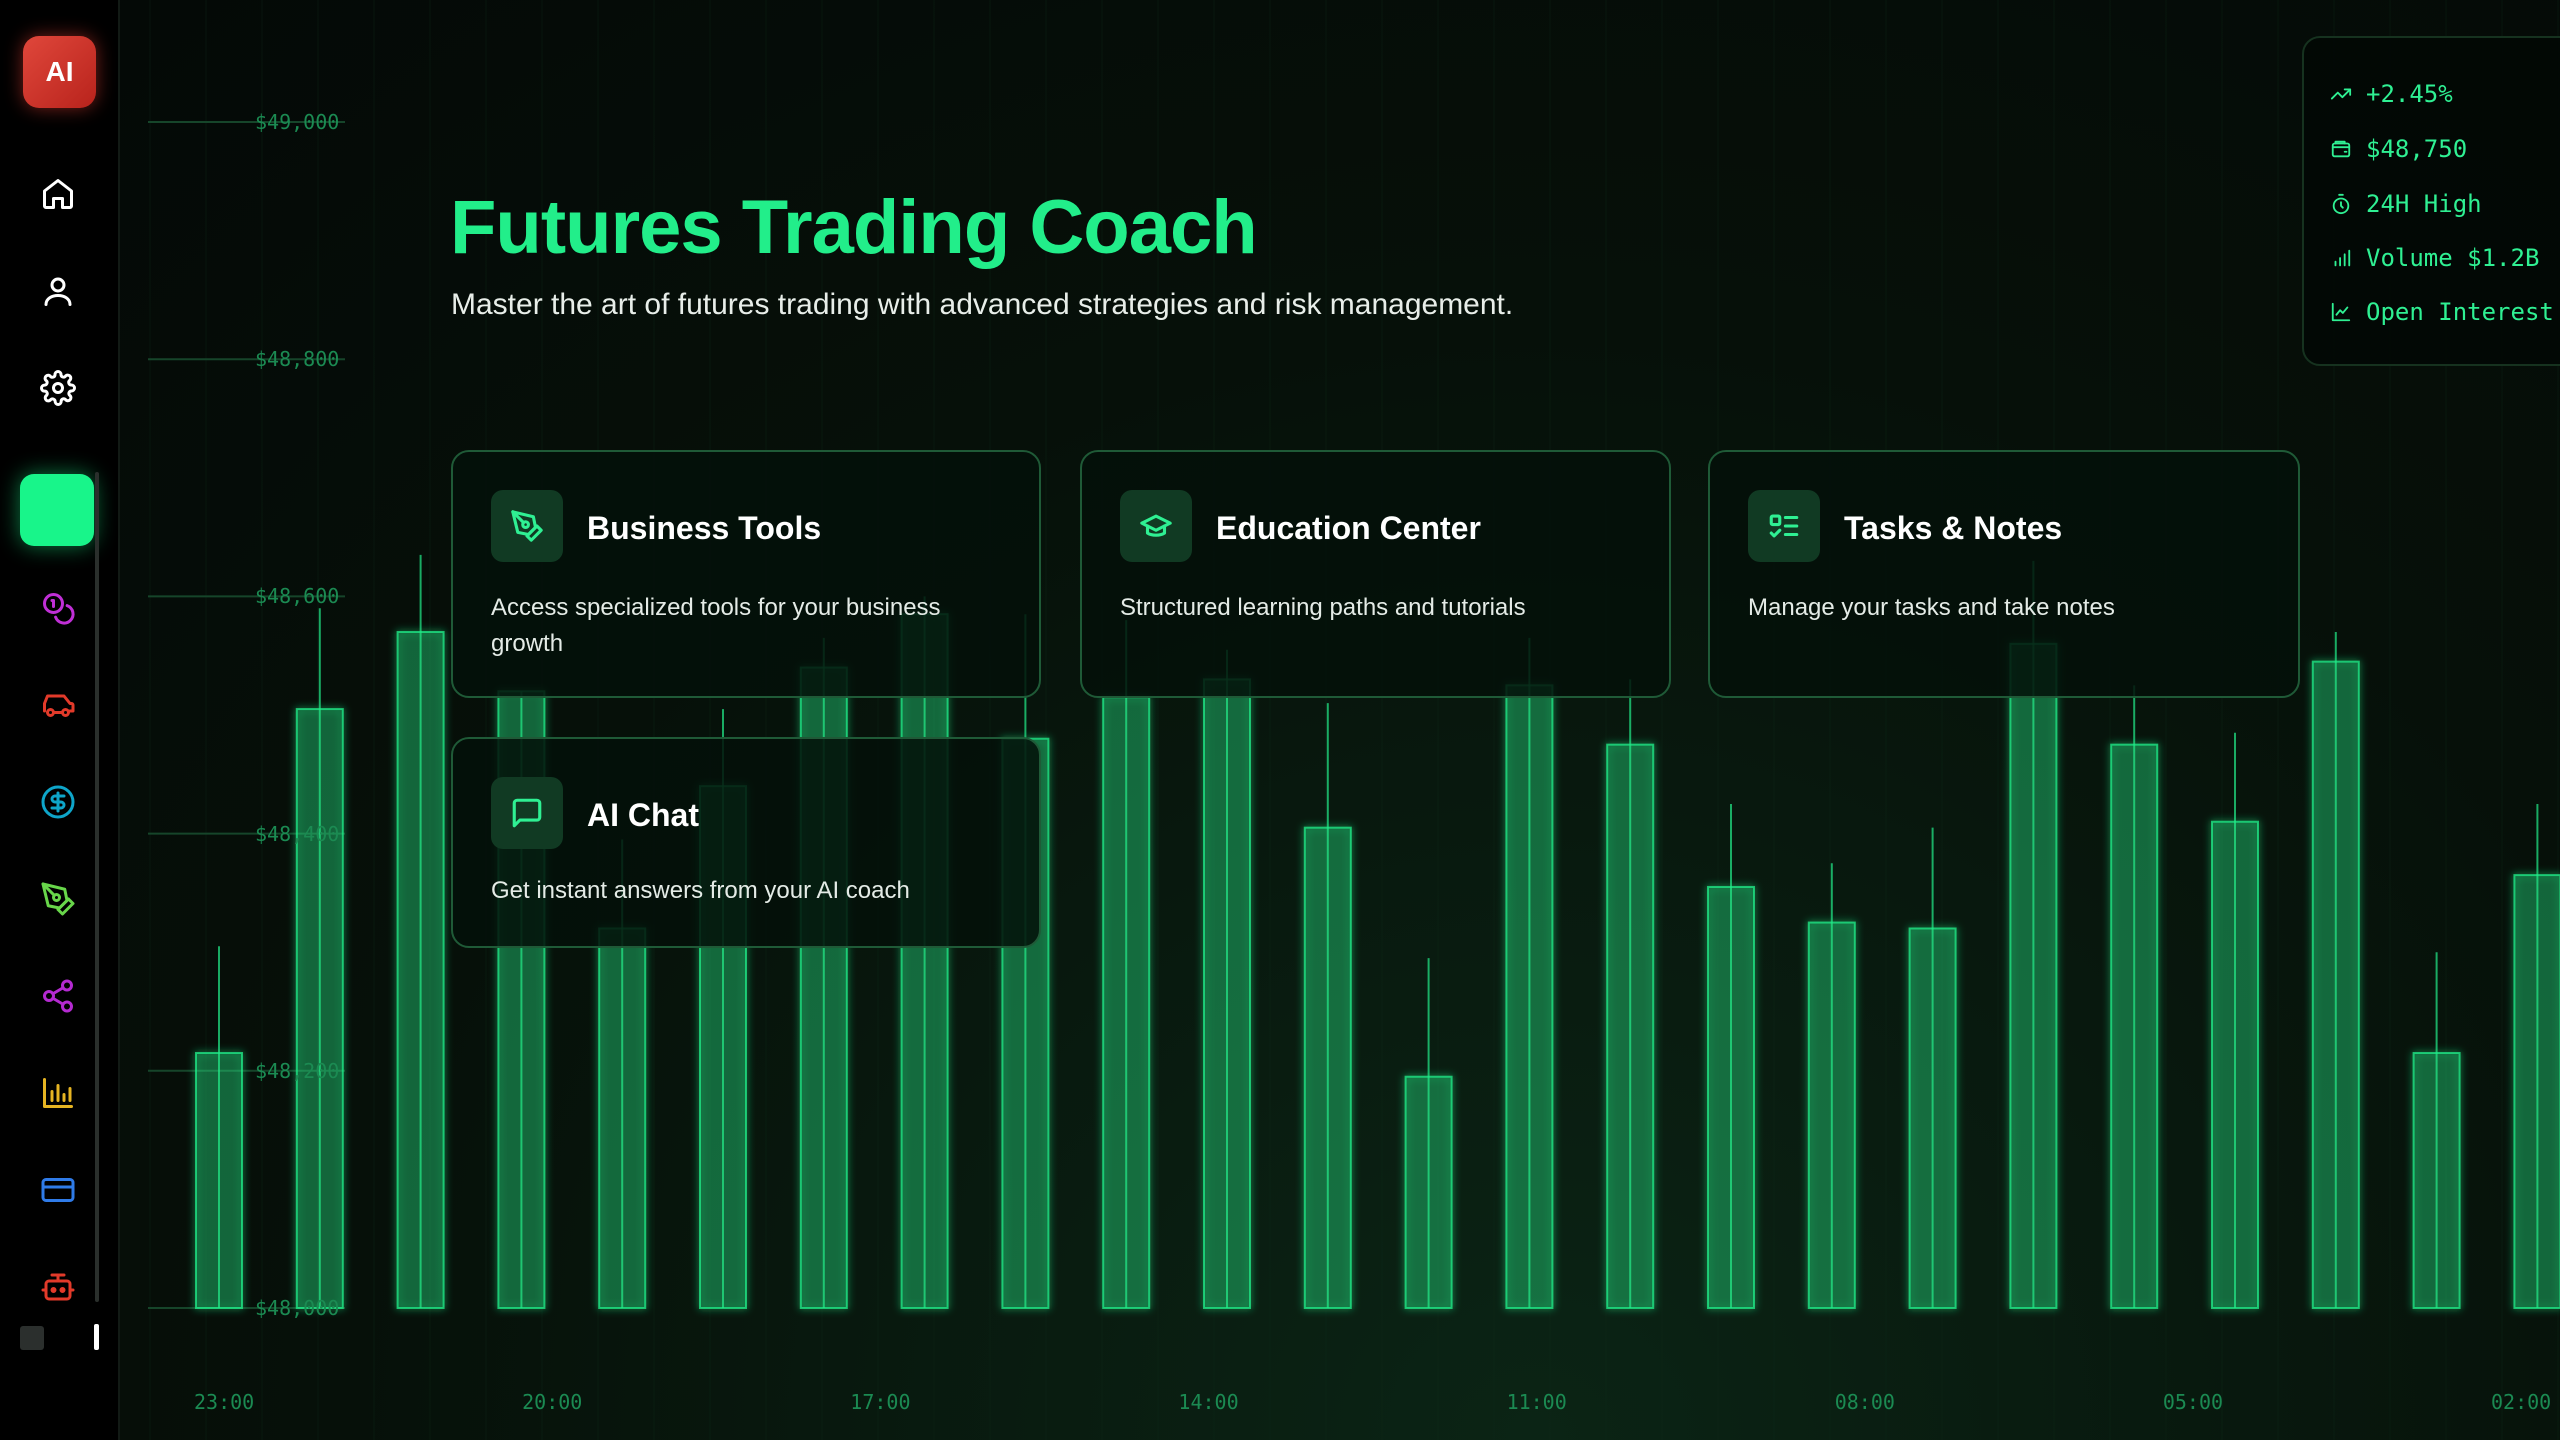 This screenshot has width=2560, height=1440. What do you see at coordinates (297, 122) in the screenshot?
I see `y-tick-label: $49,000` at bounding box center [297, 122].